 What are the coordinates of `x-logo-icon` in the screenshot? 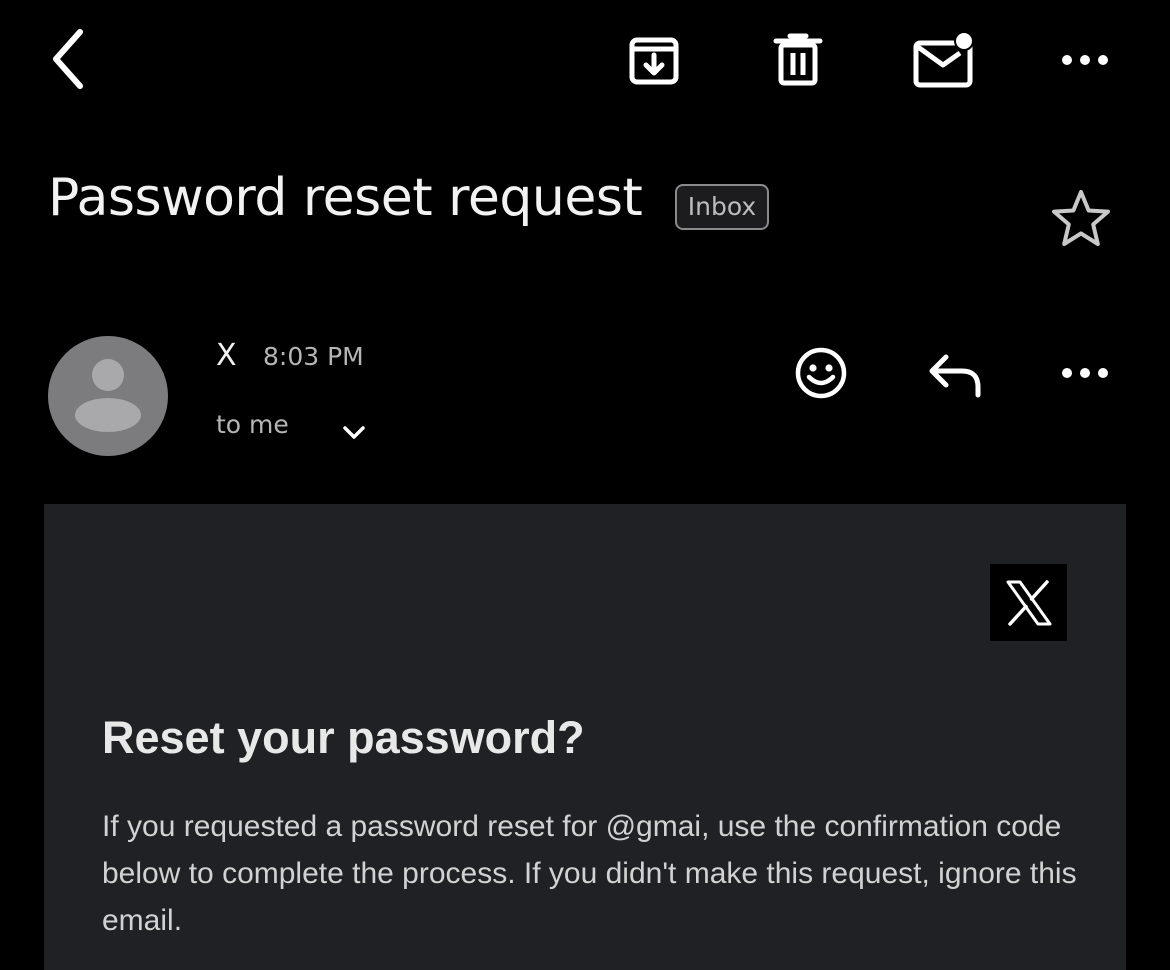 It's located at (1028, 602).